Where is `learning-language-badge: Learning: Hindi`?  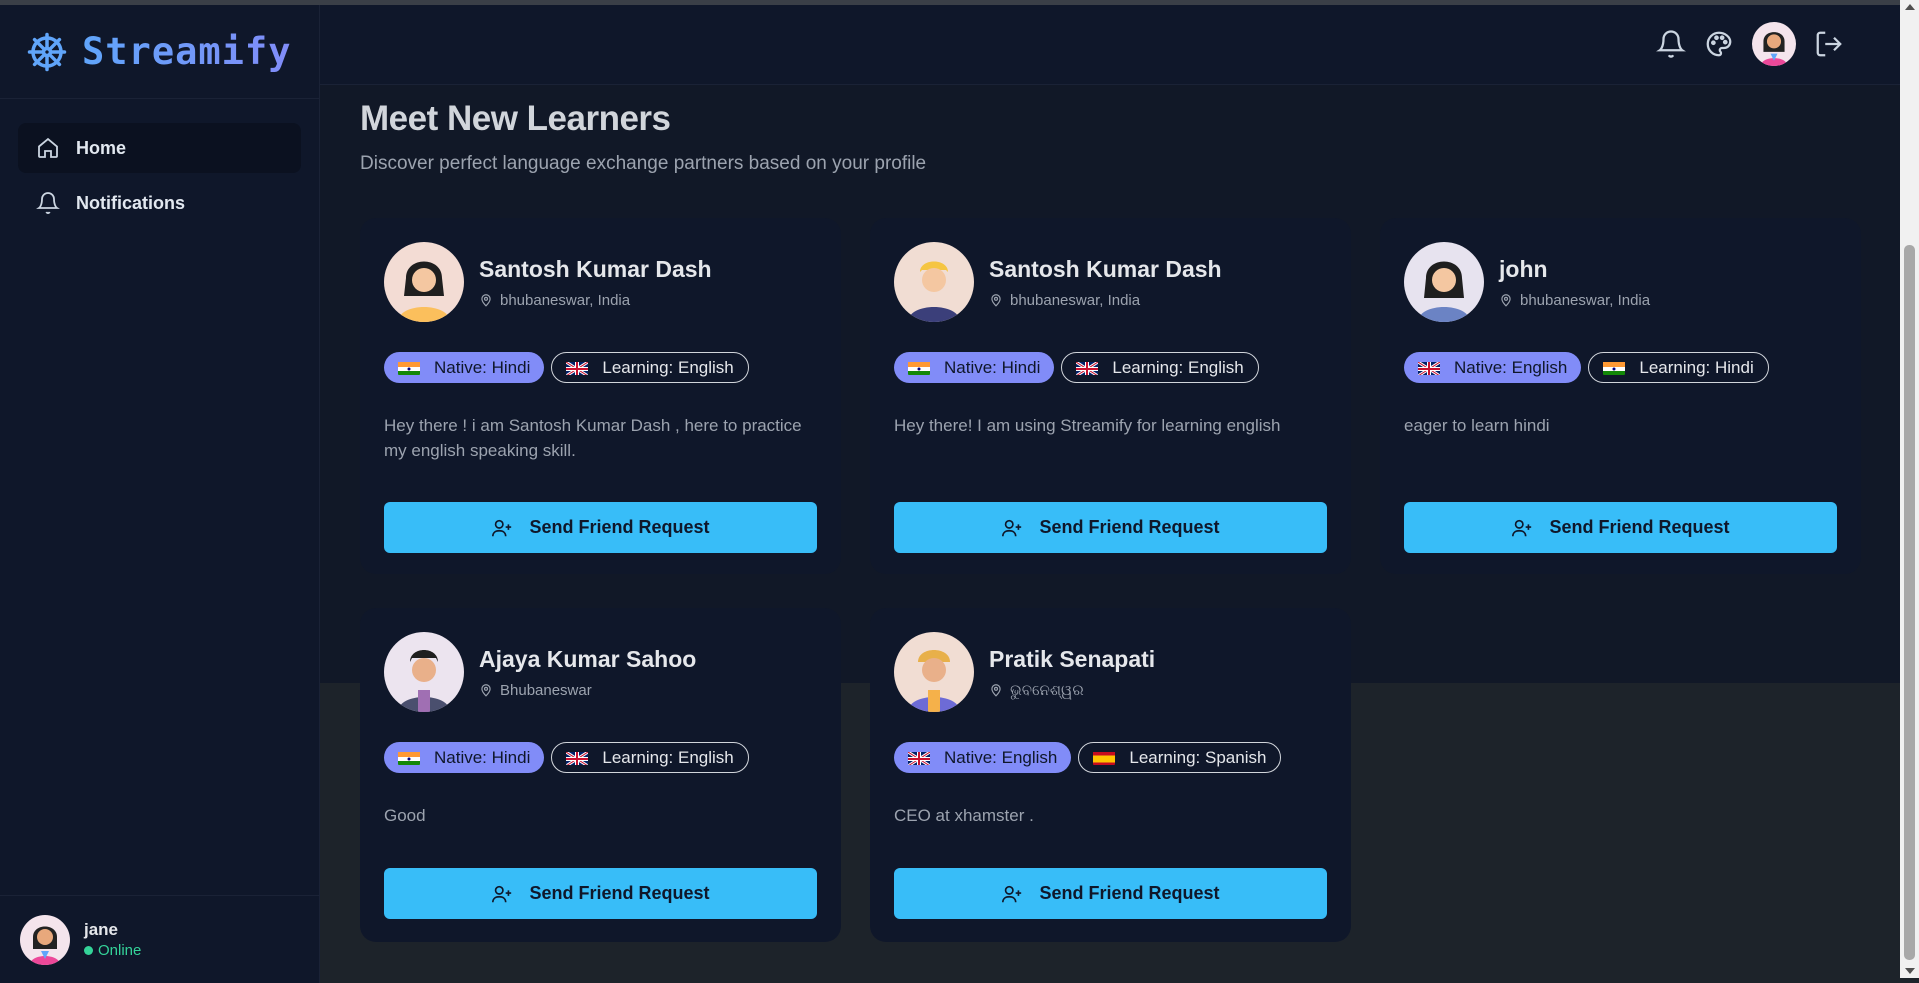
learning-language-badge: Learning: Hindi is located at coordinates (1678, 367).